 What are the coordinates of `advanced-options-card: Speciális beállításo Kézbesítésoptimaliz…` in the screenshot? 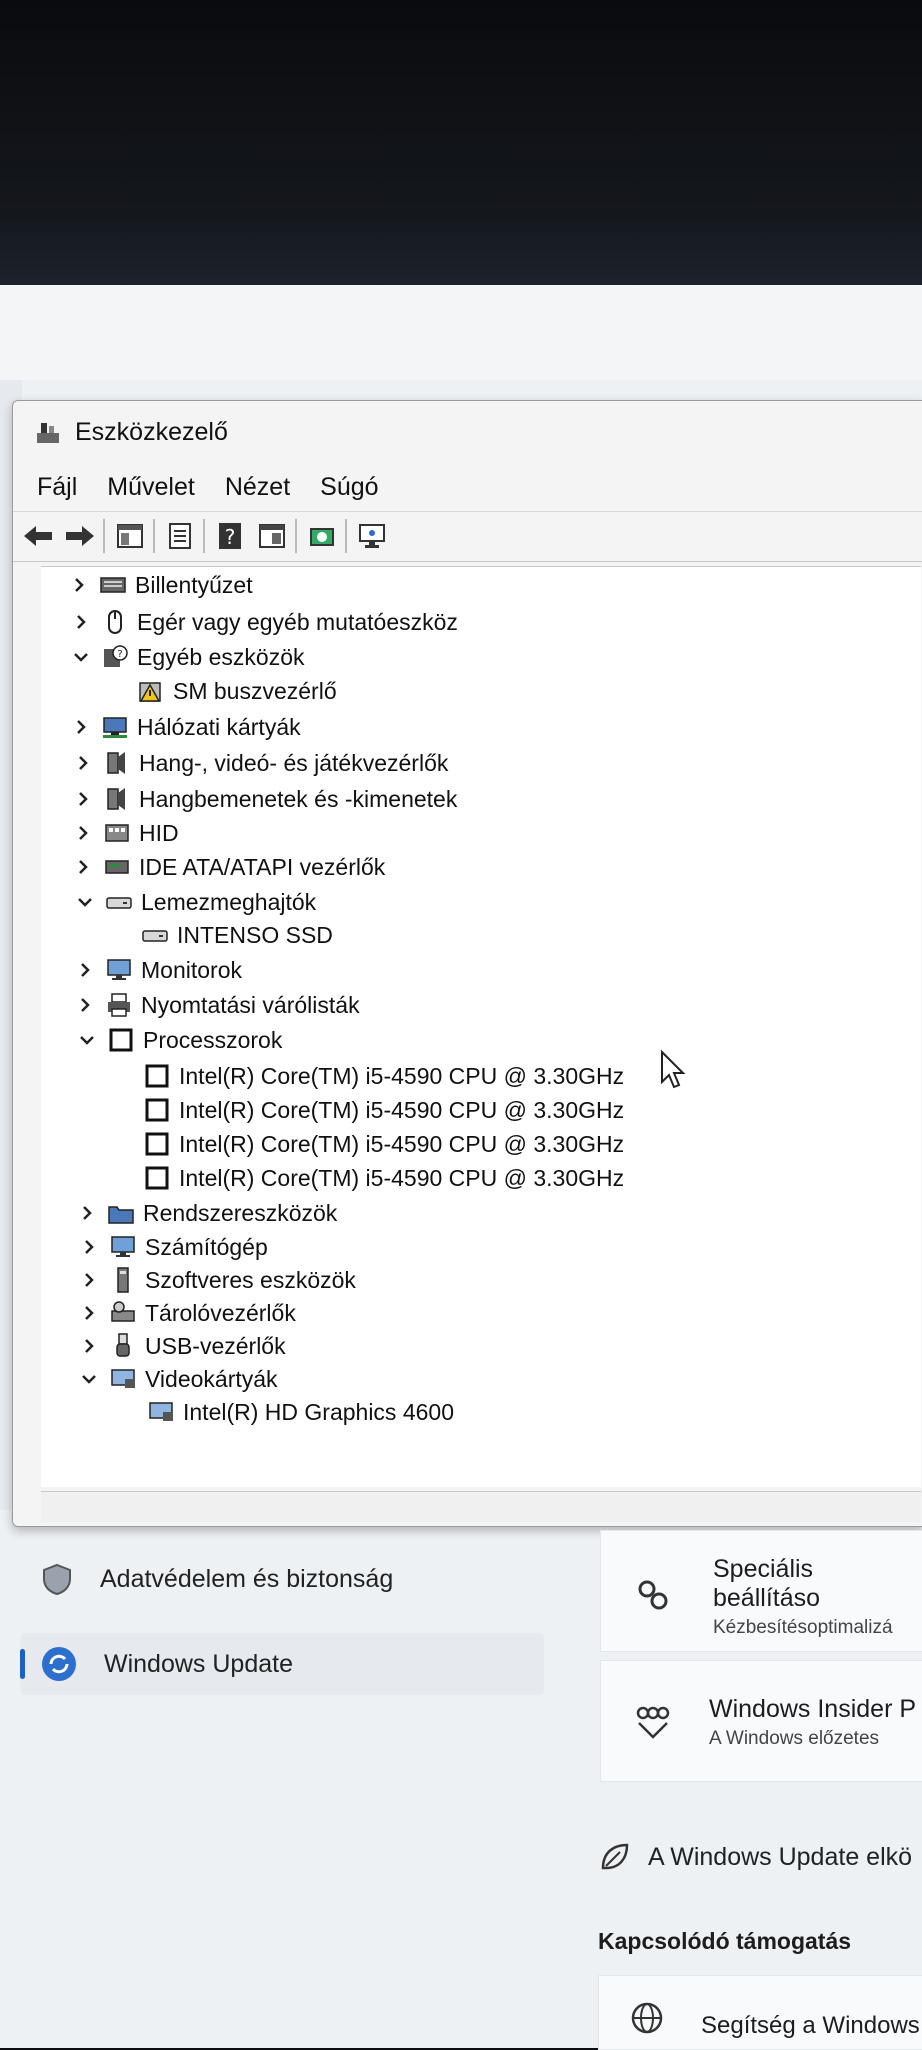 It's located at (761, 1591).